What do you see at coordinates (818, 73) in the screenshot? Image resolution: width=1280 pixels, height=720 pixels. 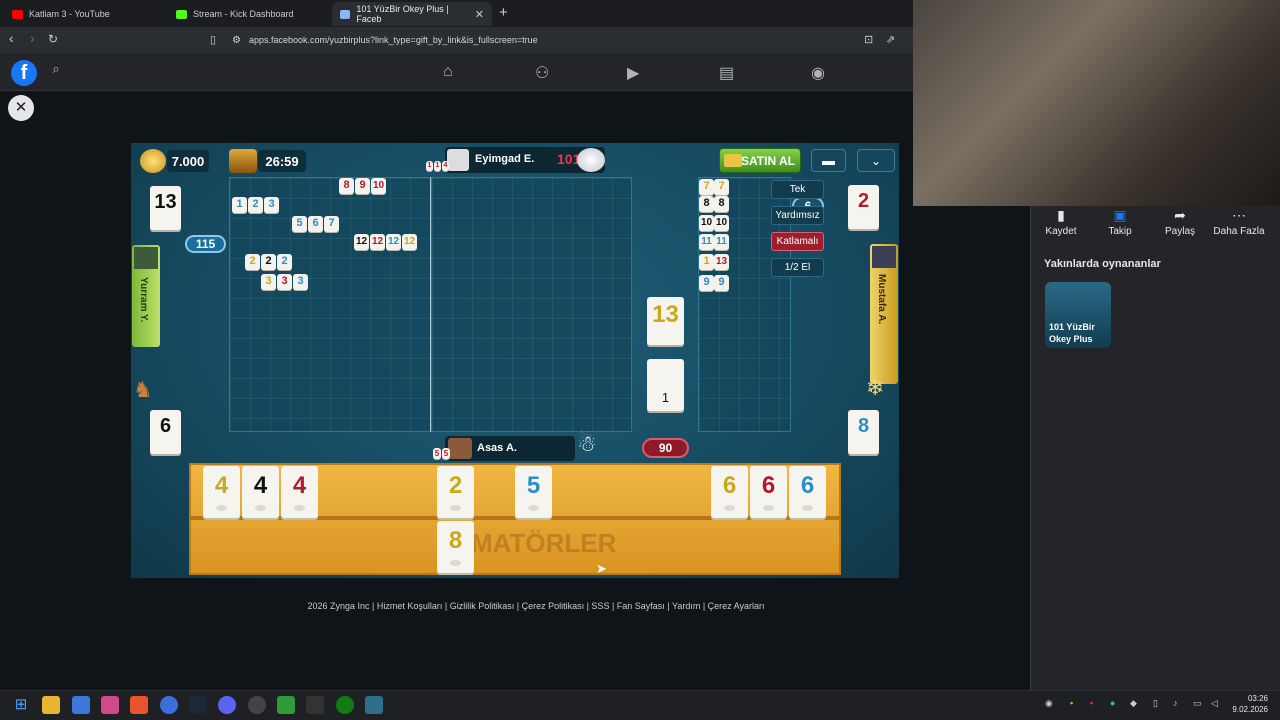 I see `profile-icon: ◉` at bounding box center [818, 73].